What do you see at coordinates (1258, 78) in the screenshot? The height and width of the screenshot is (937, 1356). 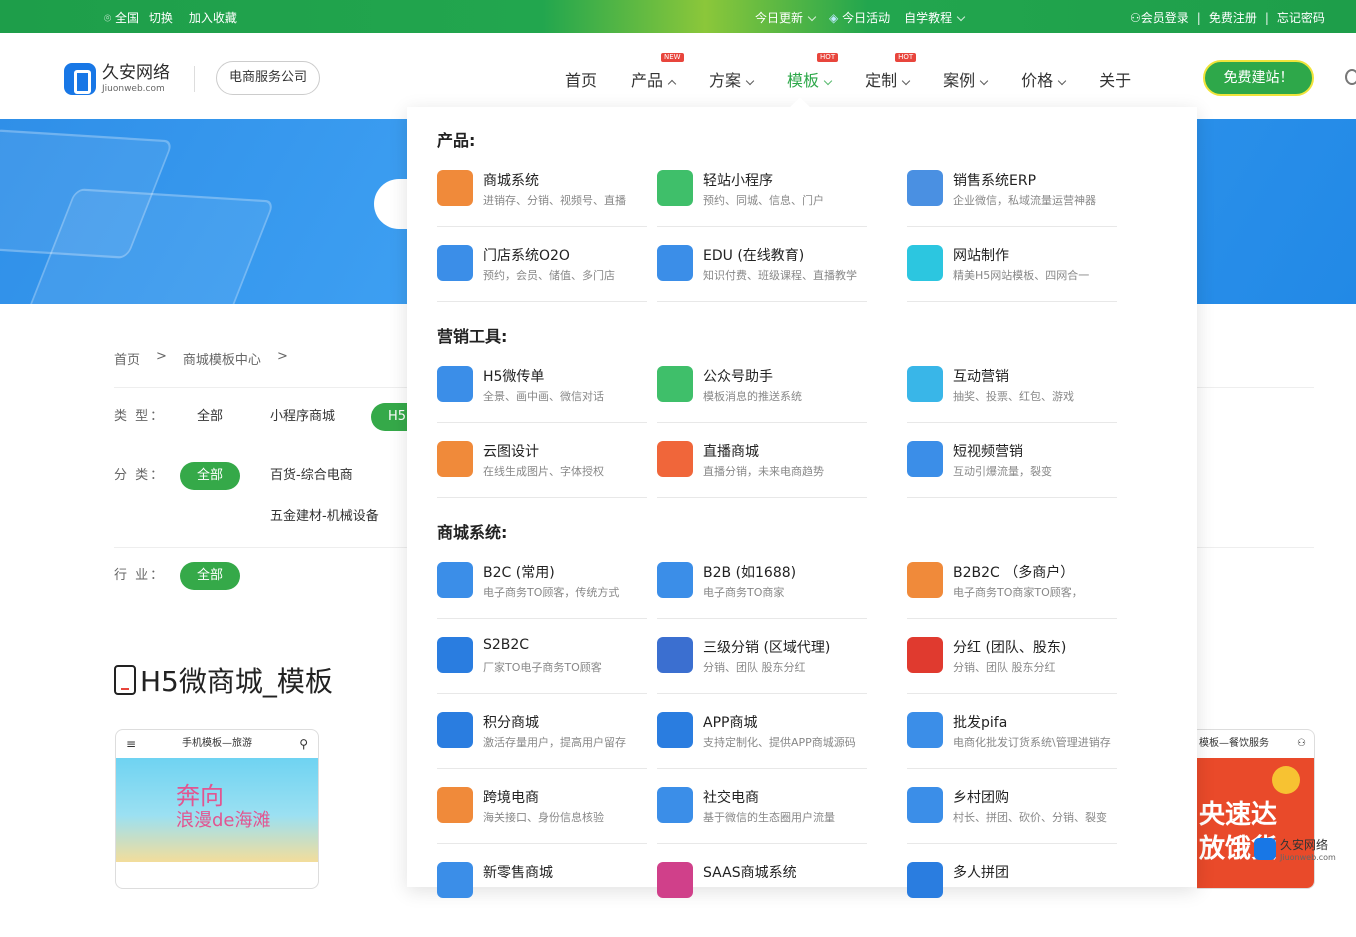 I see `free-build-button: 免费建站！` at bounding box center [1258, 78].